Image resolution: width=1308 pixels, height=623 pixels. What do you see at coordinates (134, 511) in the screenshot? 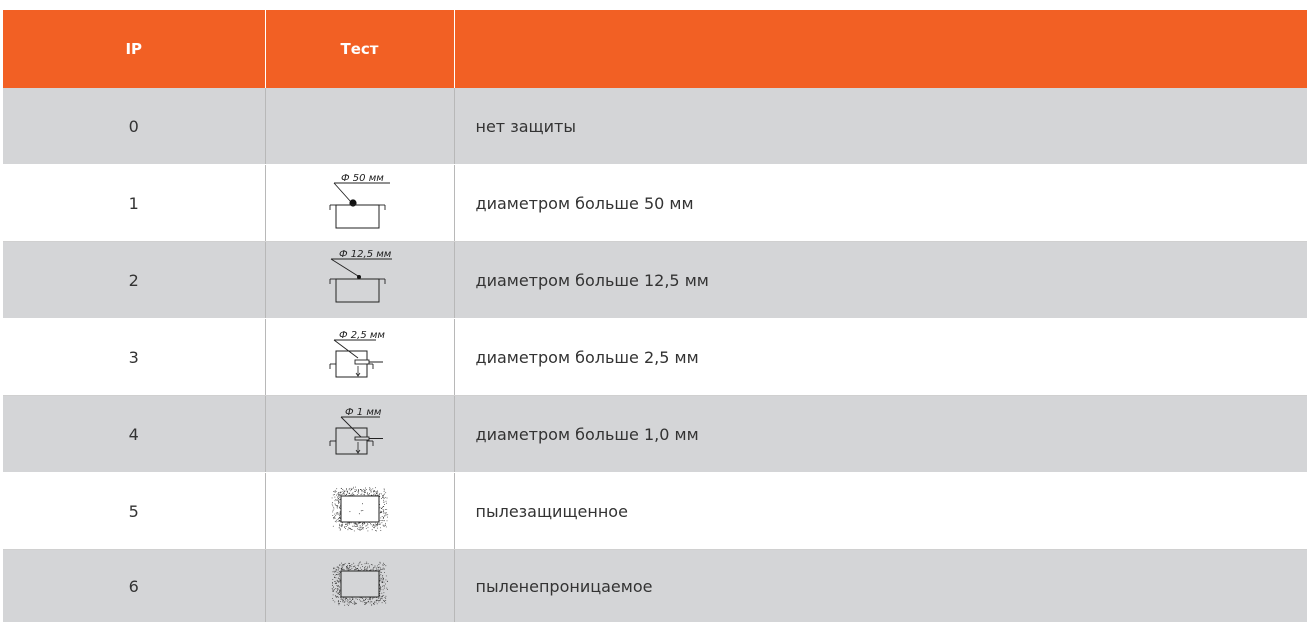
I see `ip-value: 5` at bounding box center [134, 511].